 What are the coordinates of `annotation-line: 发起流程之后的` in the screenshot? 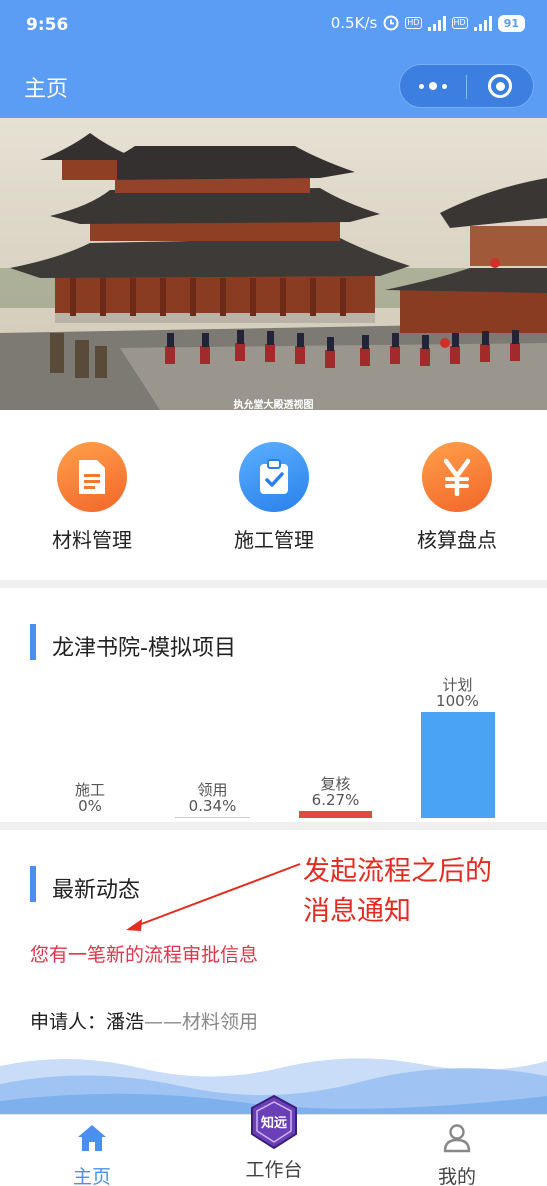 It's located at (397, 871).